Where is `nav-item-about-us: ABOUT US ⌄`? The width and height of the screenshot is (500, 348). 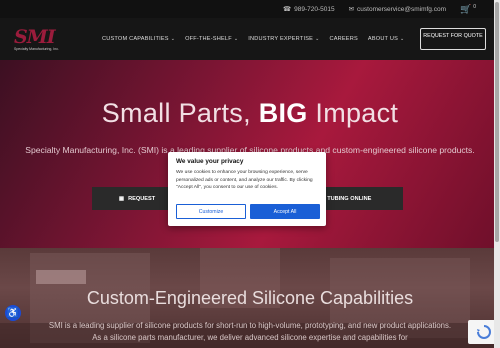
nav-item-about-us: ABOUT US ⌄ is located at coordinates (386, 39).